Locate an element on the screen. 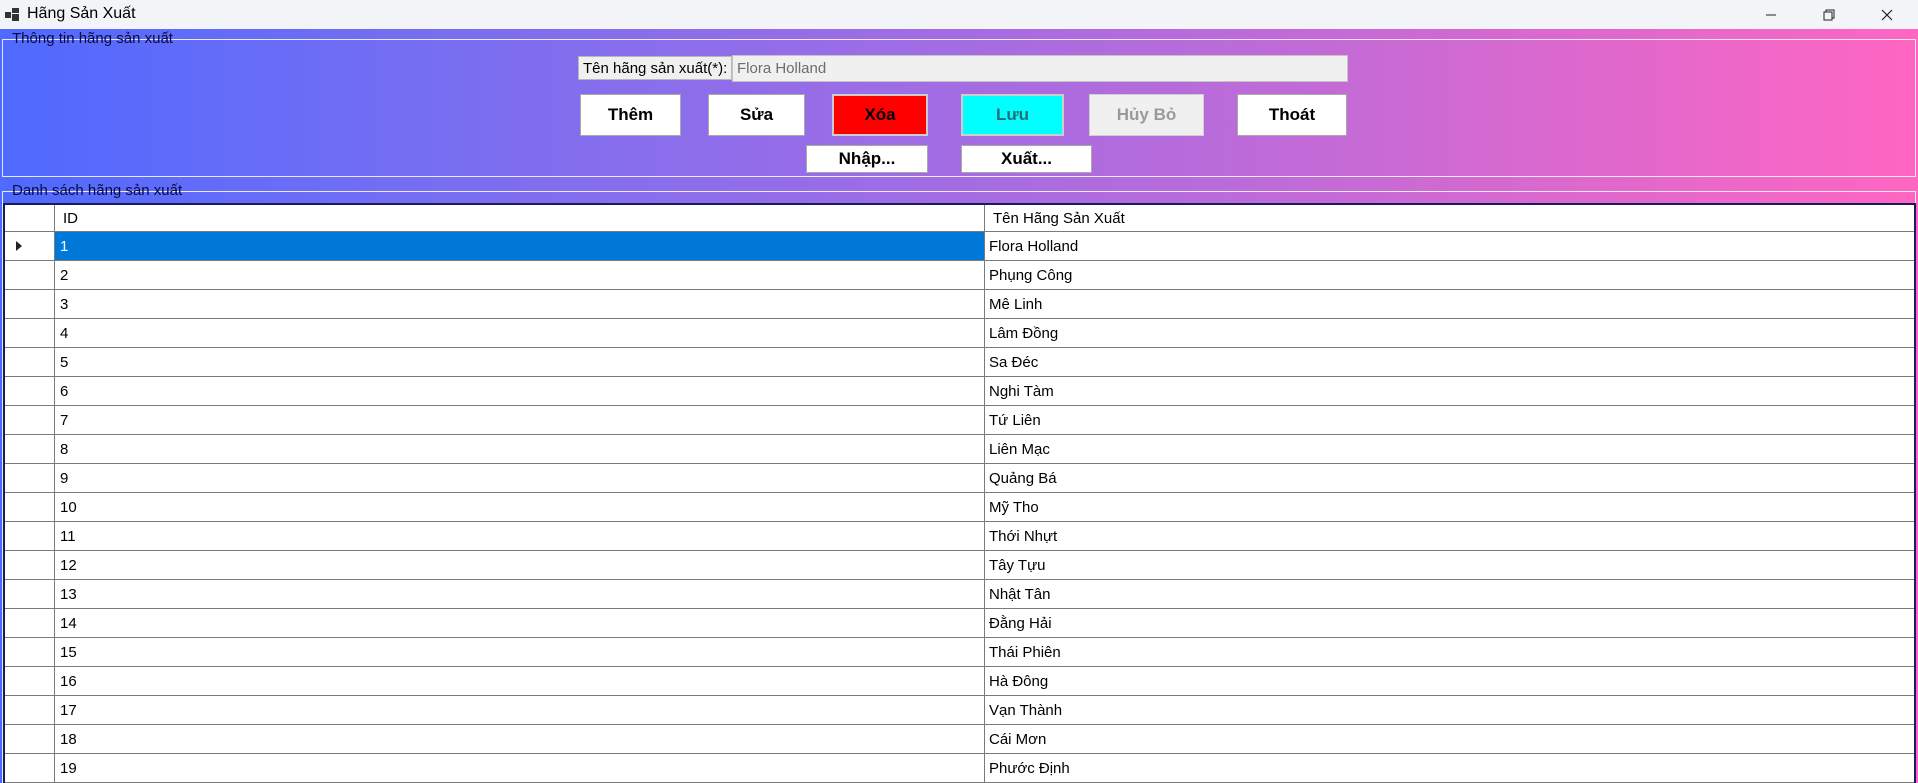  table-row: 1 Flora Holland is located at coordinates (959, 246).